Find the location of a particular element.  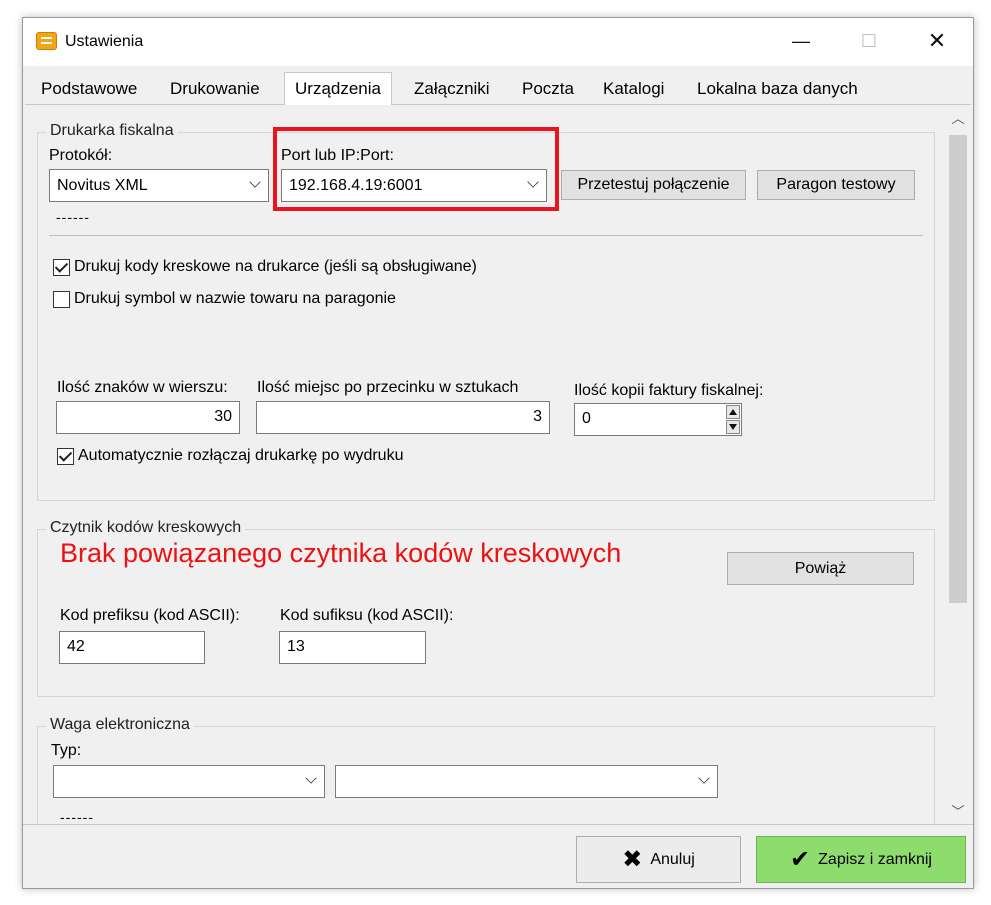

save-and-close-button: ✔ Zapisz i zamknij is located at coordinates (861, 859).